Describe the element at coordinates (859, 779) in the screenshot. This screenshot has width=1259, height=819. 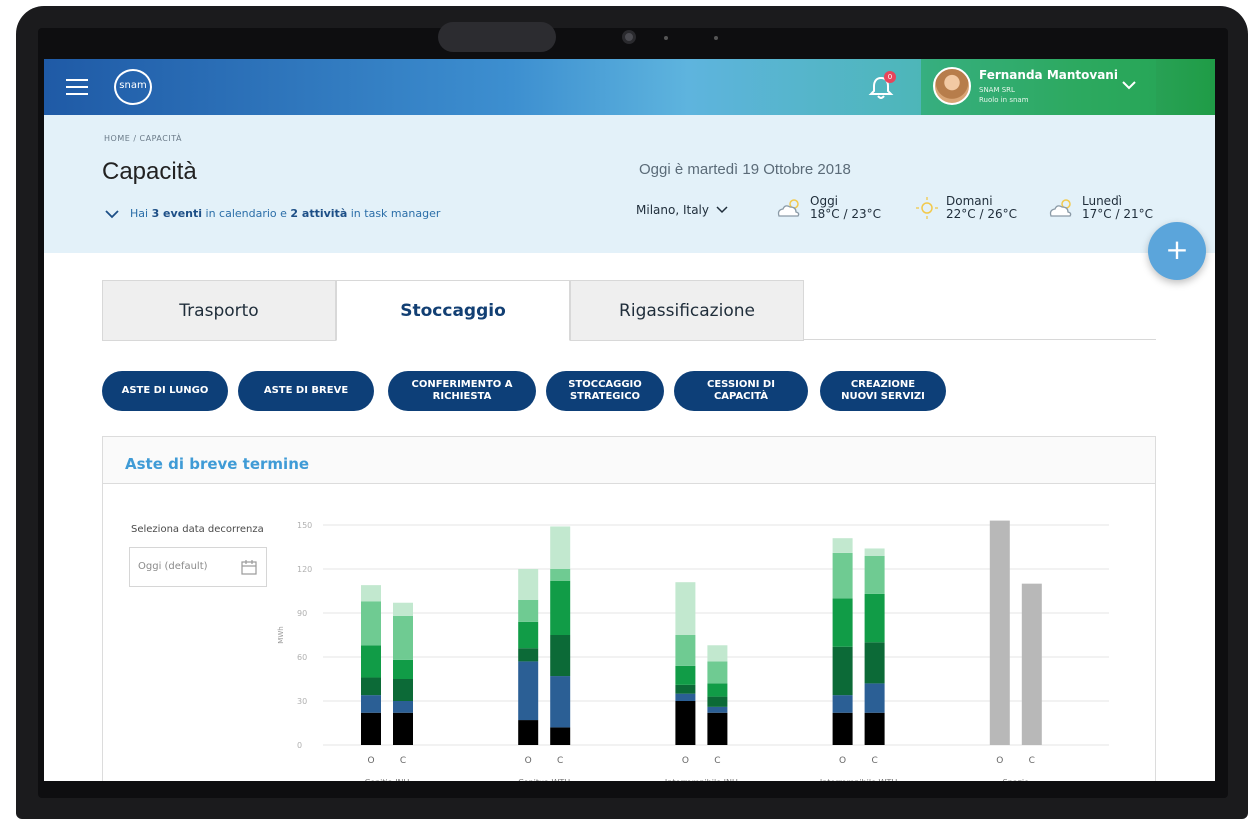
I see `x-group-label: Interrompibile WTH` at that location.